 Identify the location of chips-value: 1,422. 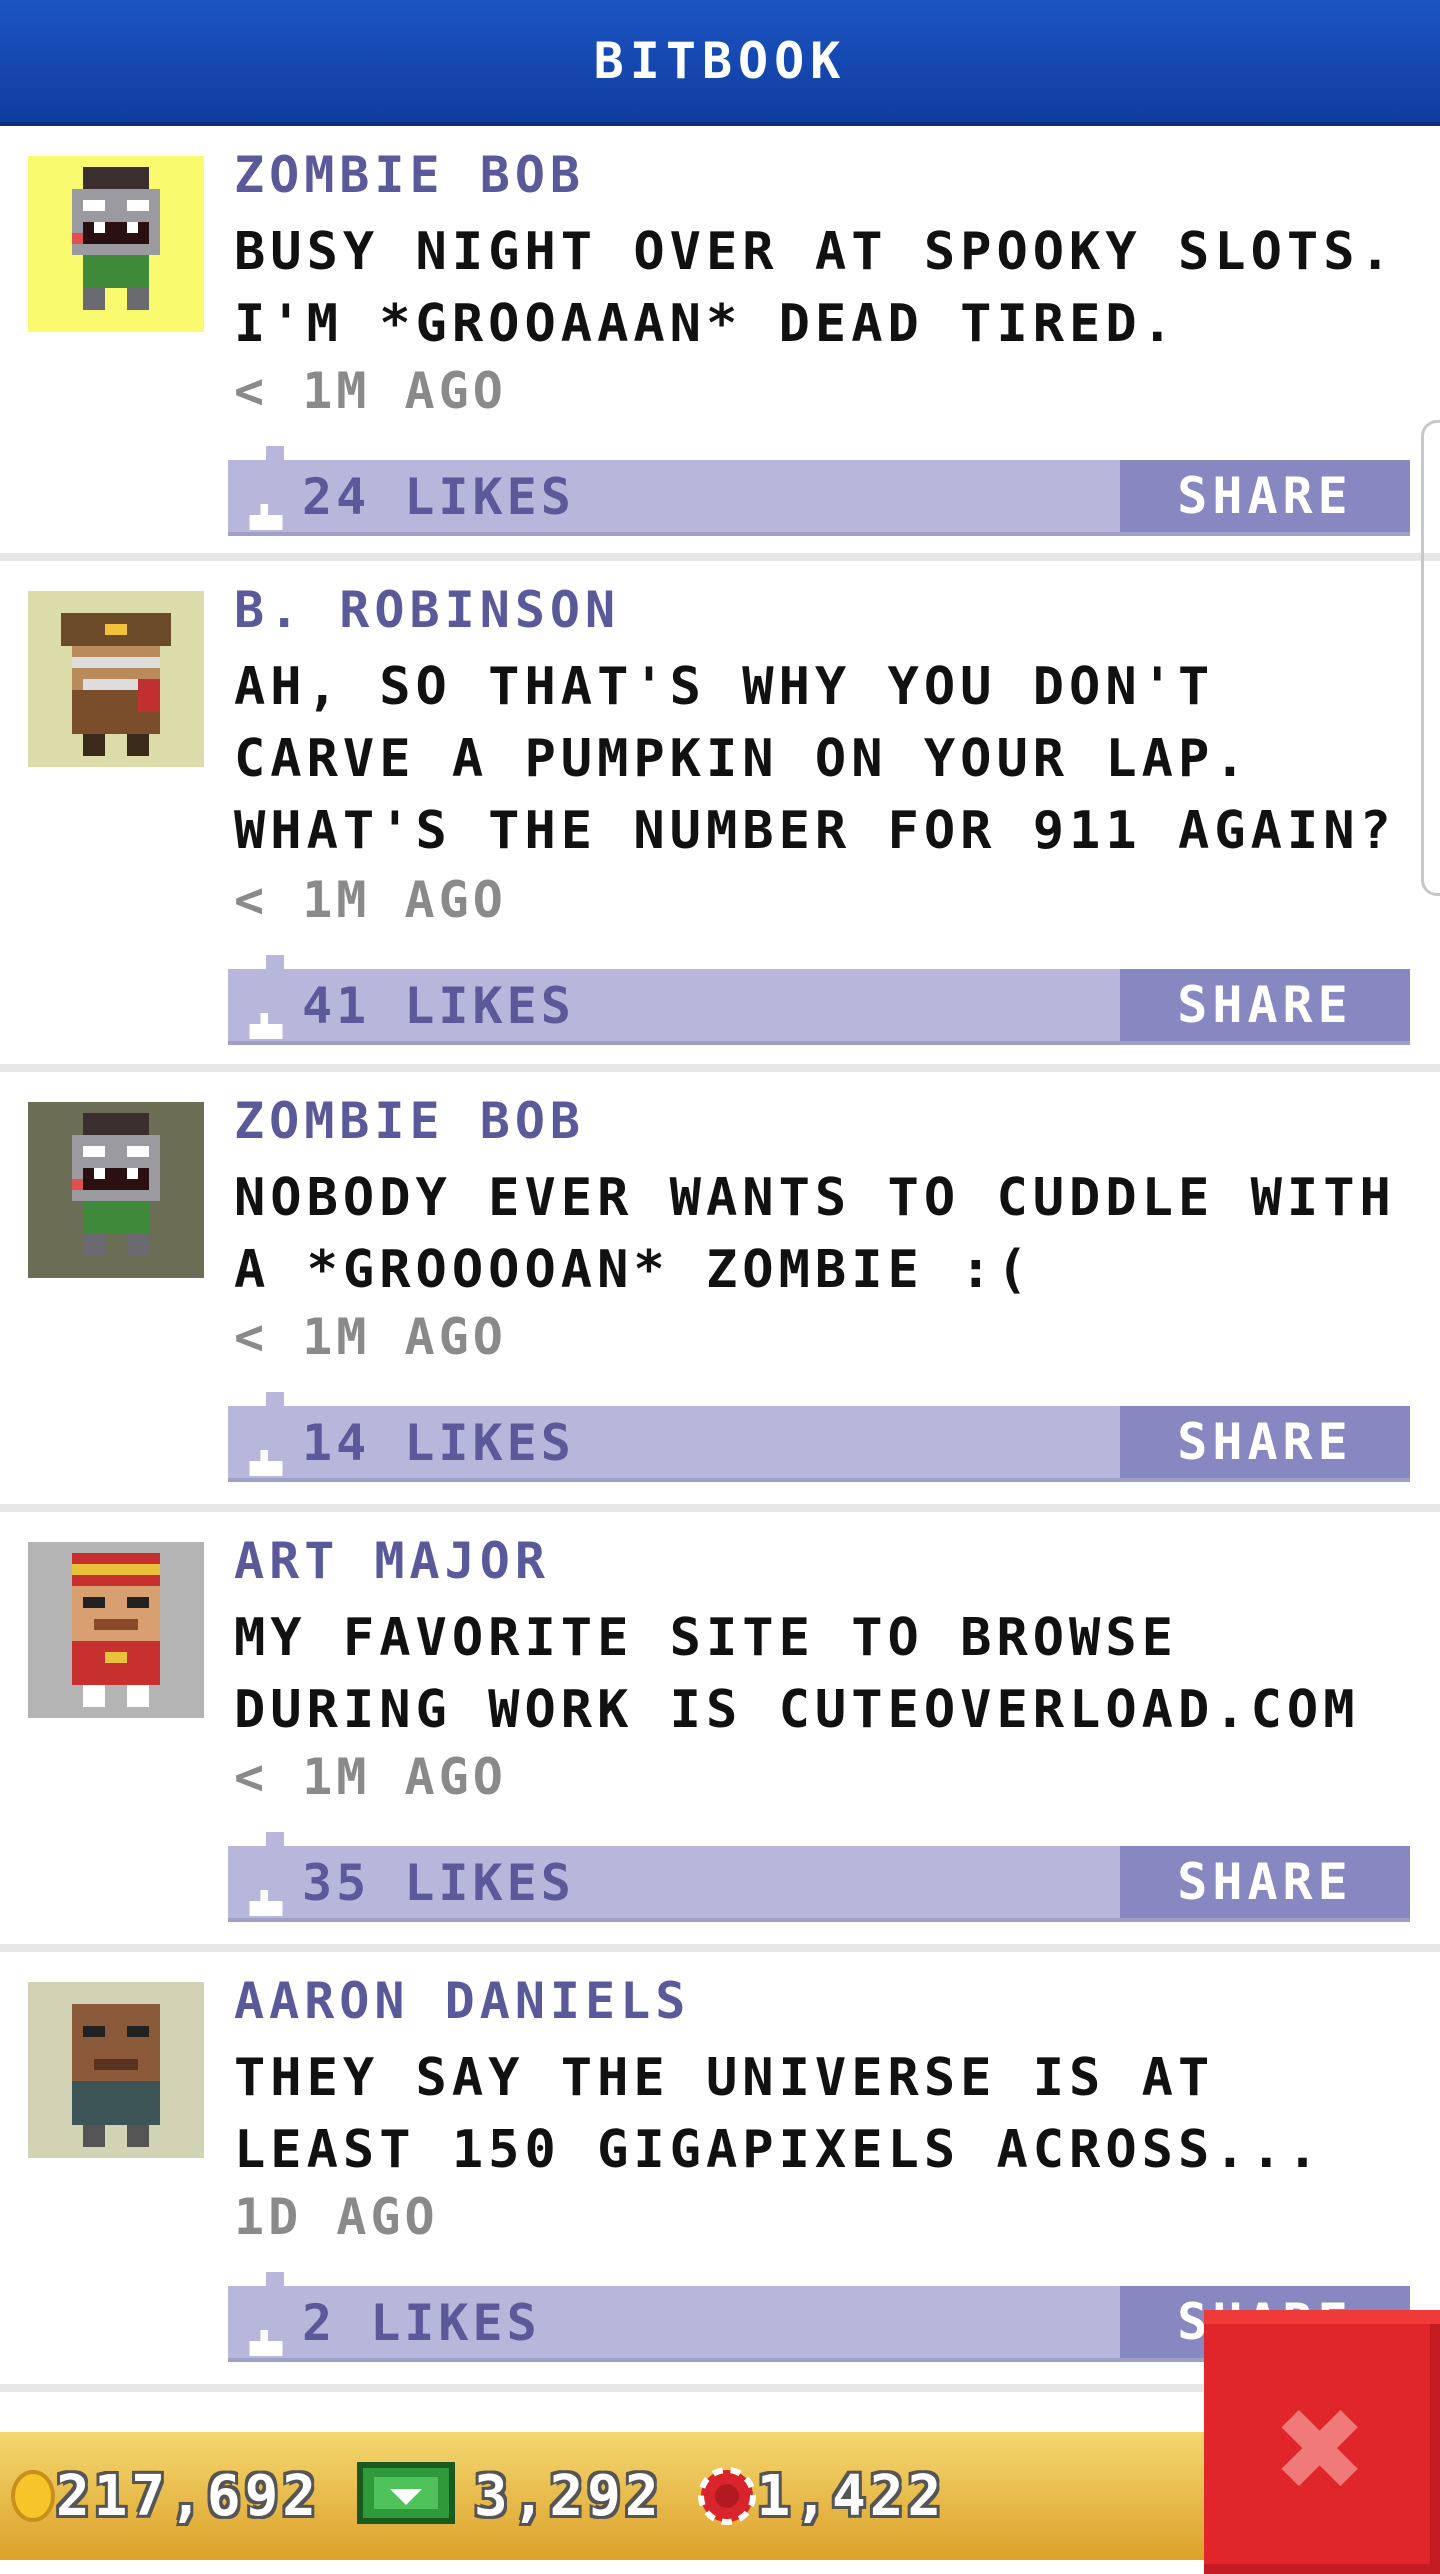
(851, 2496).